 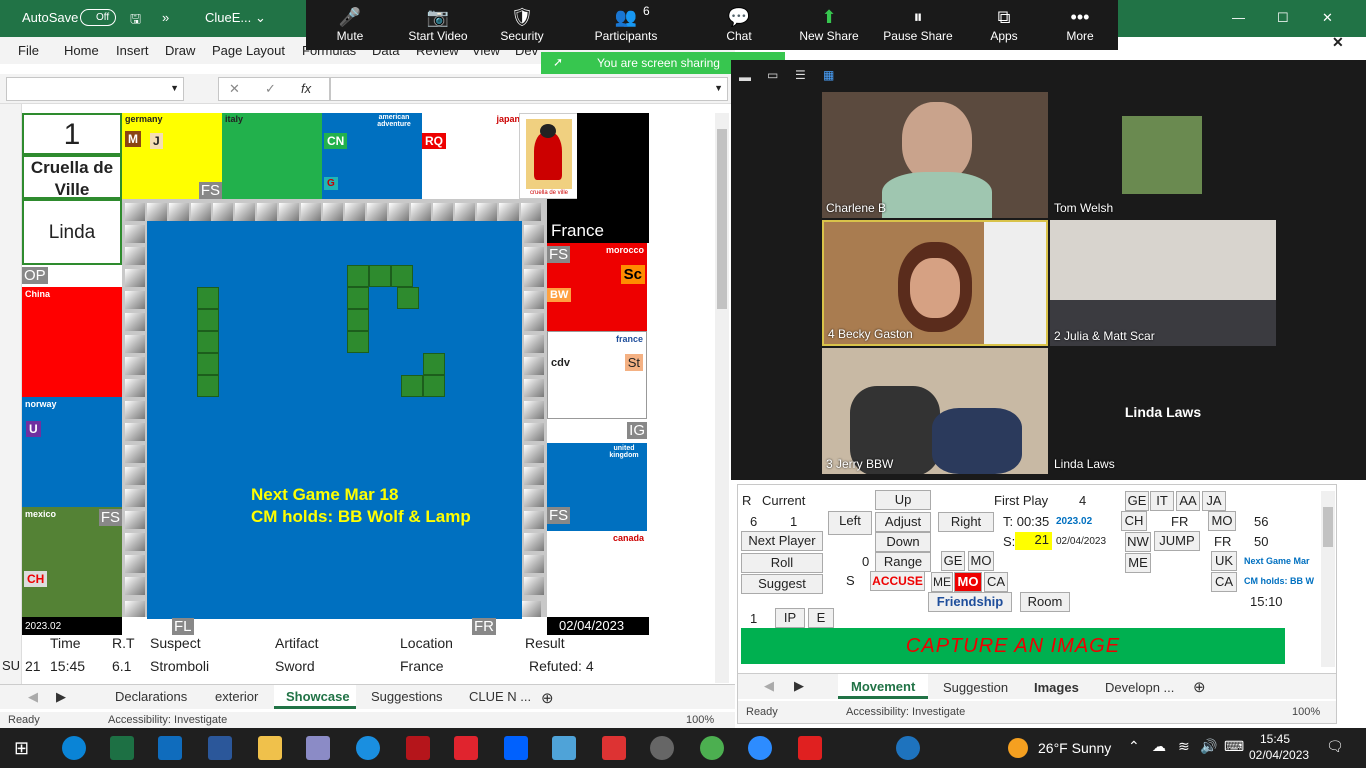 What do you see at coordinates (1222, 521) in the screenshot?
I see `mo-button: MO` at bounding box center [1222, 521].